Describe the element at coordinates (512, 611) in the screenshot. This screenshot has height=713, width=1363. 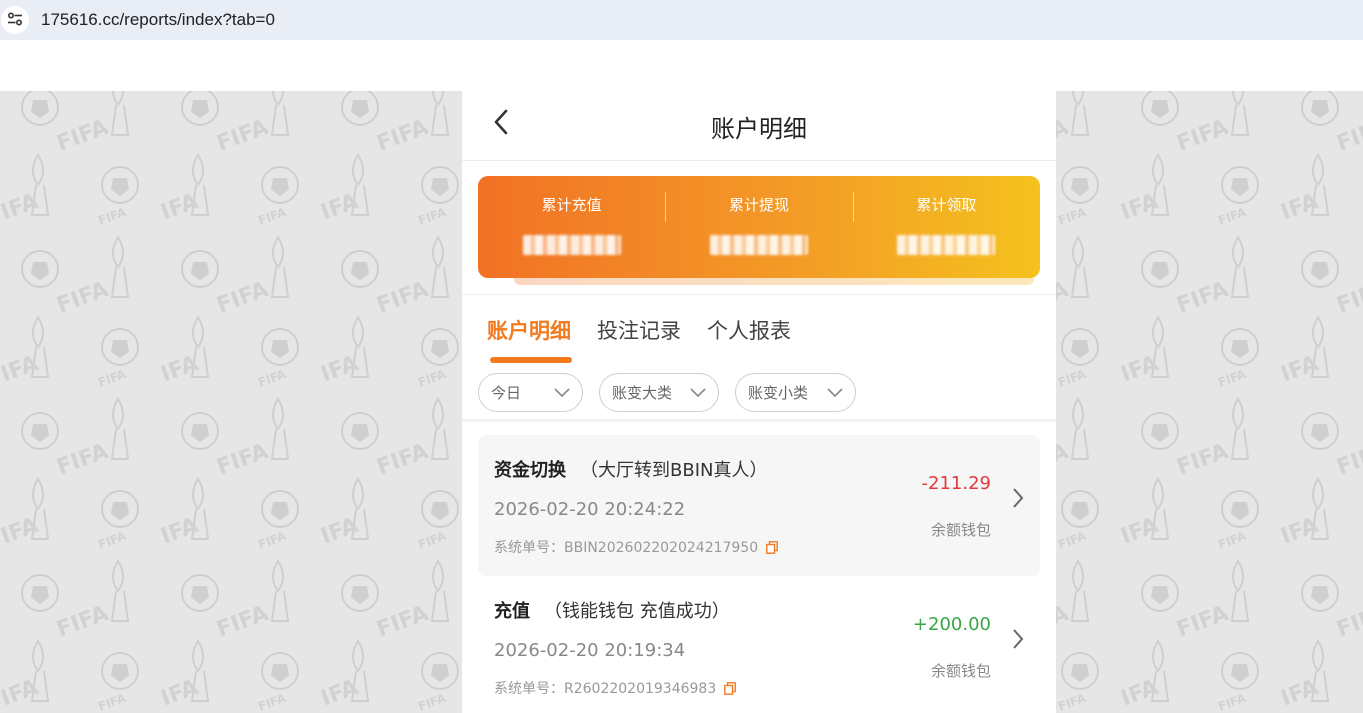
I see `record-type: 充值` at that location.